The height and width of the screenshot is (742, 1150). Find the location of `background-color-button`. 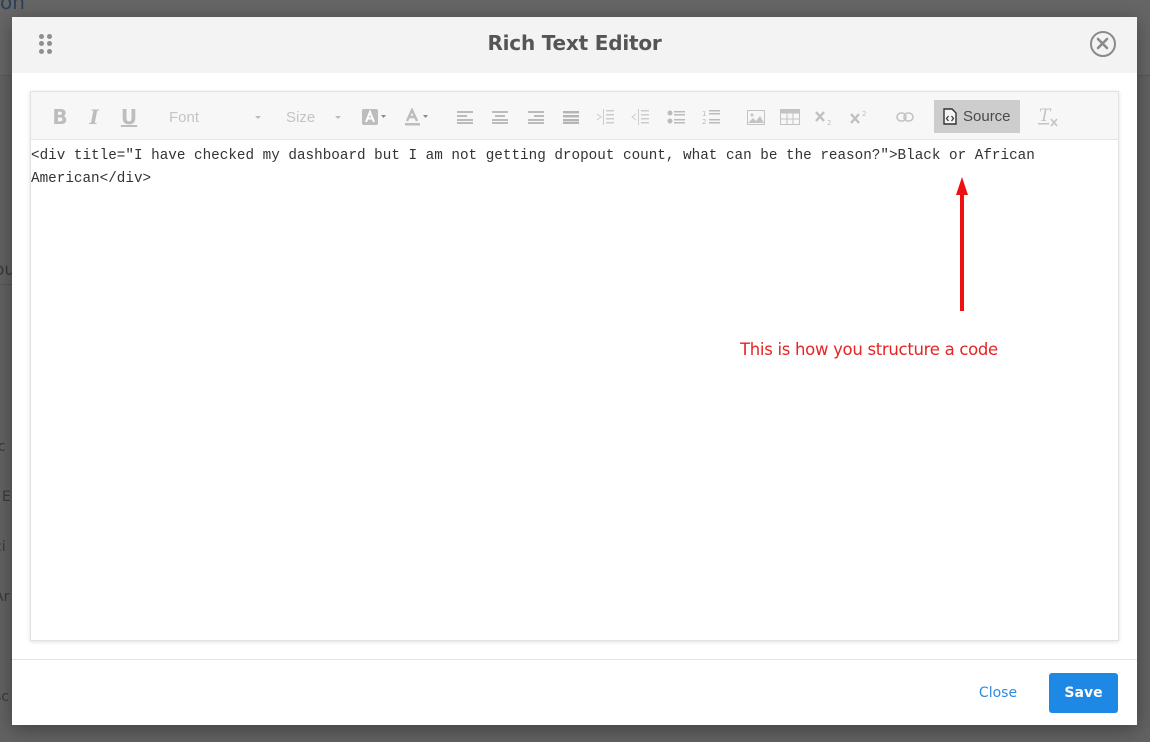

background-color-button is located at coordinates (375, 117).